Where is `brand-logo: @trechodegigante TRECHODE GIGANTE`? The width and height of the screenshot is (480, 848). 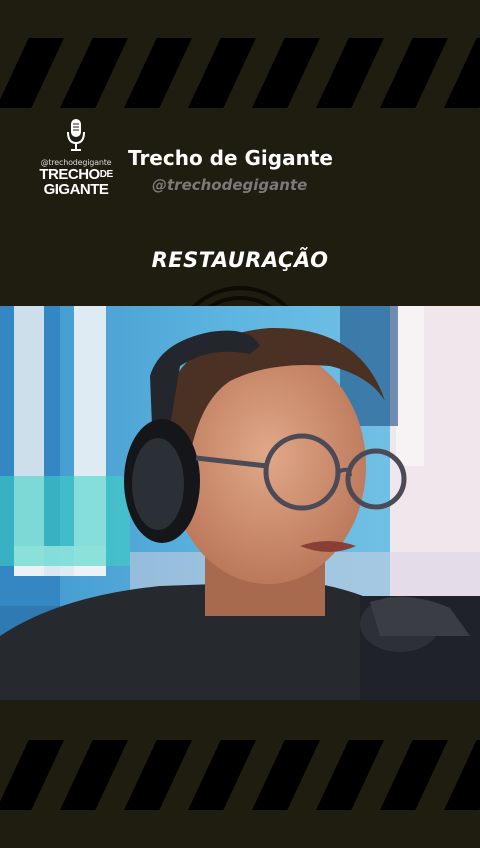 brand-logo: @trechodegigante TRECHODE GIGANTE is located at coordinates (76, 164).